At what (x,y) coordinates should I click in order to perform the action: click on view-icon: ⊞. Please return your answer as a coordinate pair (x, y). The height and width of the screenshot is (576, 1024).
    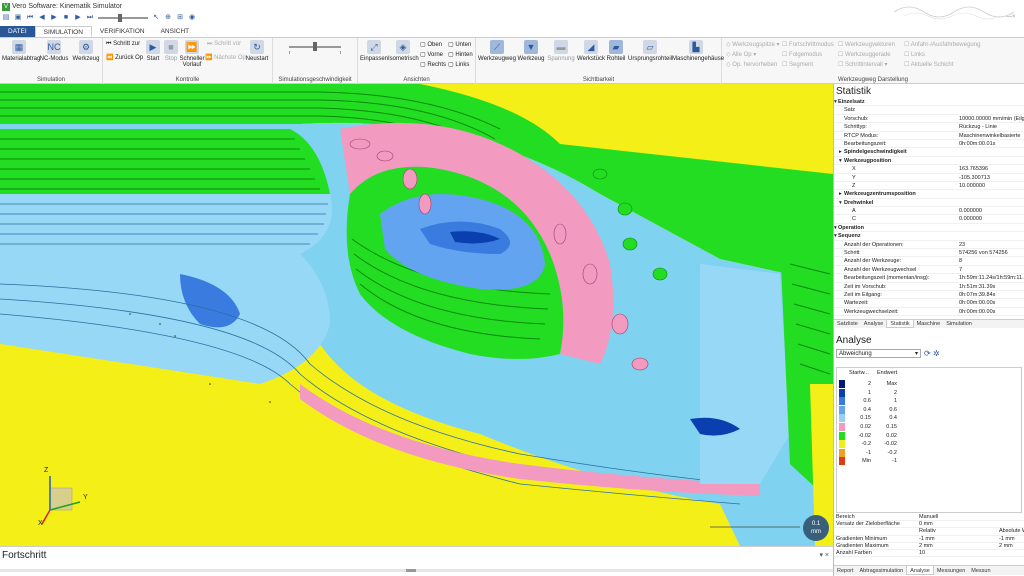
    Looking at the image, I should click on (180, 18).